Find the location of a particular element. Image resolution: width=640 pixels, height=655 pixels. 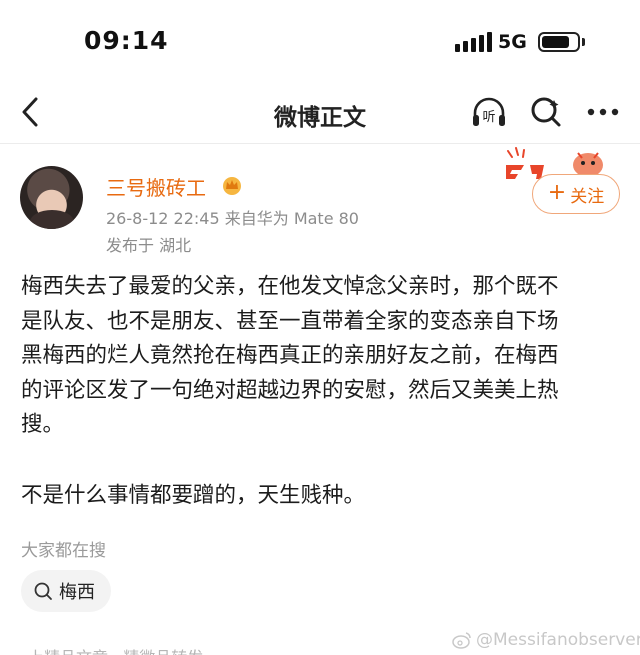

more-dots-icon is located at coordinates (603, 112).